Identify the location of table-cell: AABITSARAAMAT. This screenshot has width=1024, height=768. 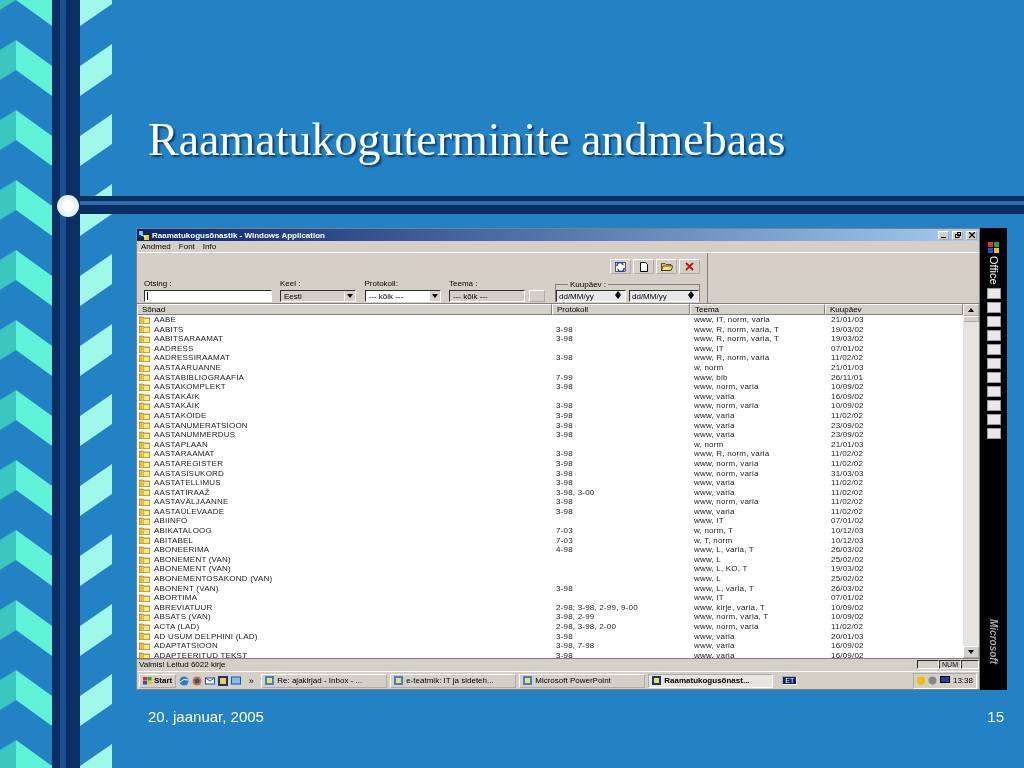
(189, 339).